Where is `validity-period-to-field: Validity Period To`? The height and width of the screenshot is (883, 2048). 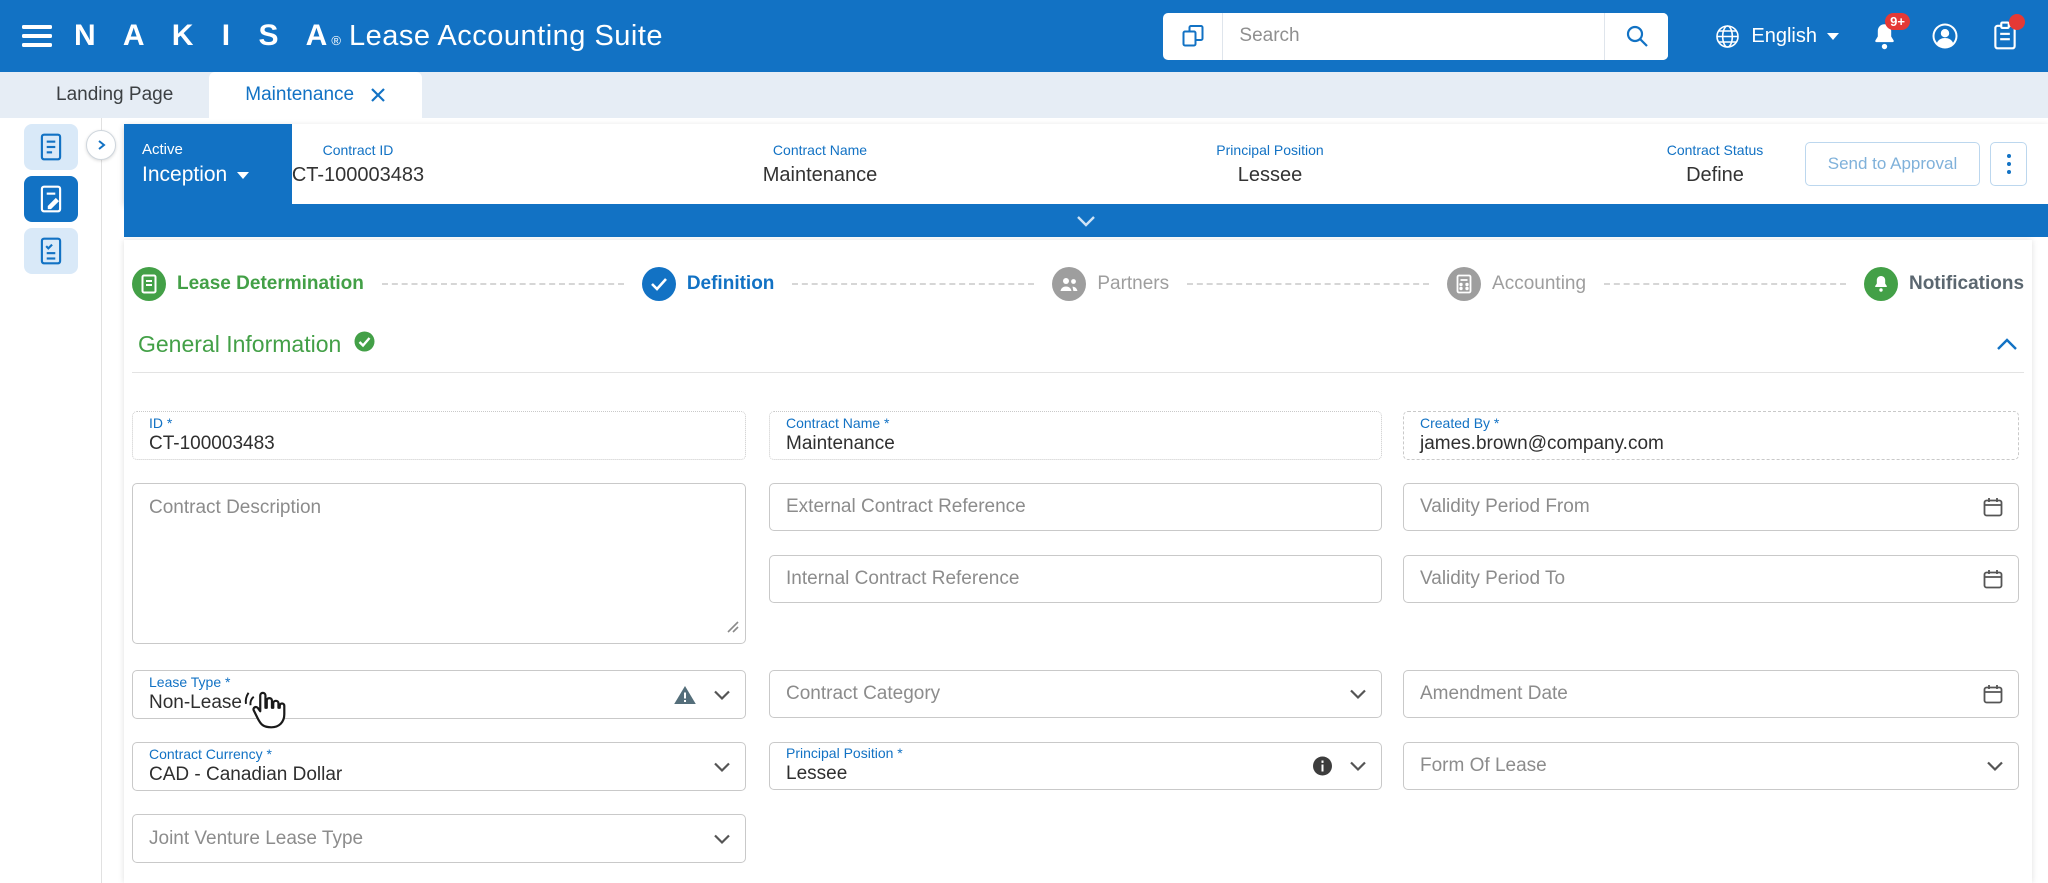
validity-period-to-field: Validity Period To is located at coordinates (1711, 579).